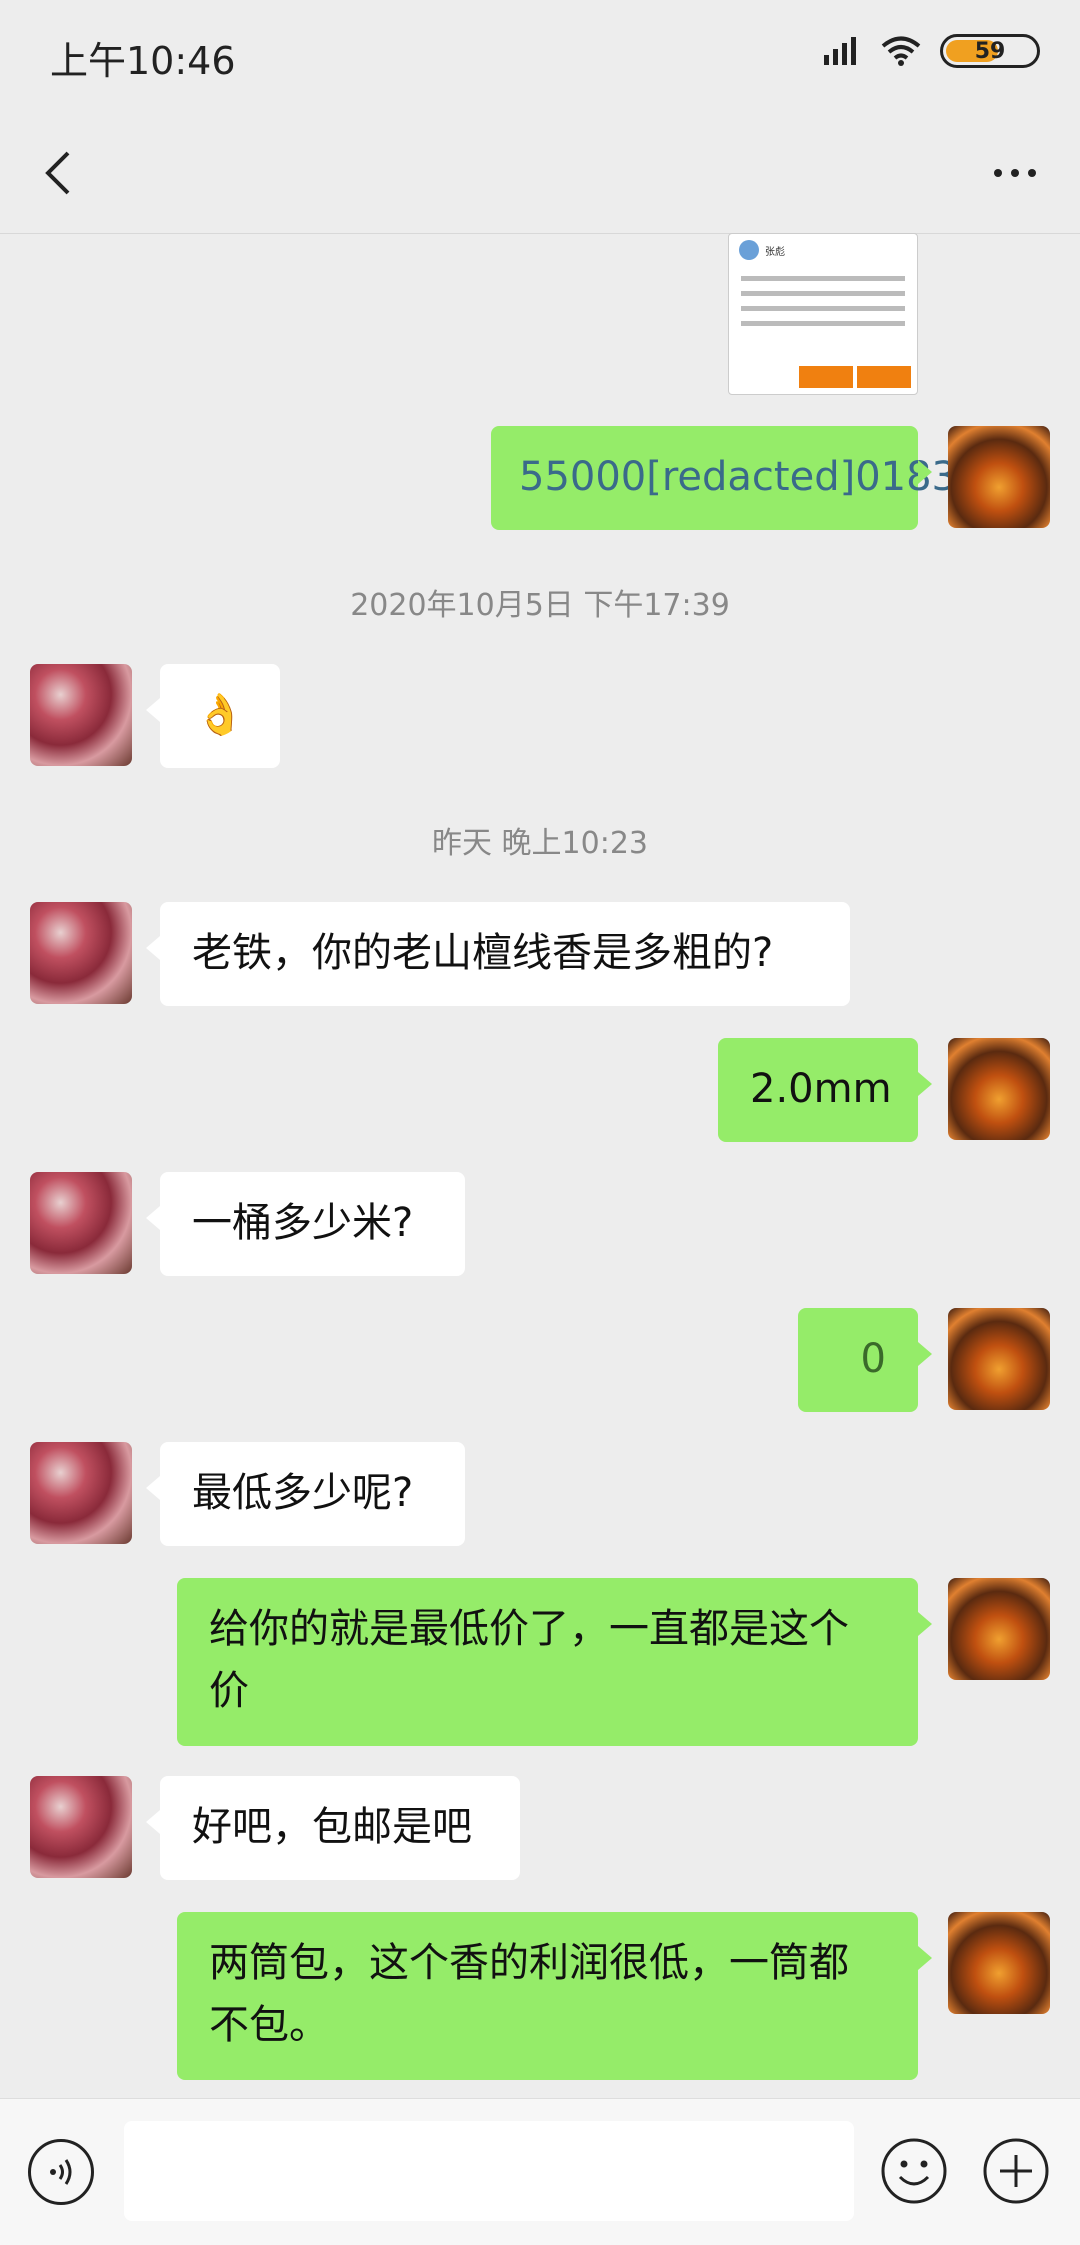 The image size is (1080, 2245). What do you see at coordinates (1015, 173) in the screenshot?
I see `more-dots-icon` at bounding box center [1015, 173].